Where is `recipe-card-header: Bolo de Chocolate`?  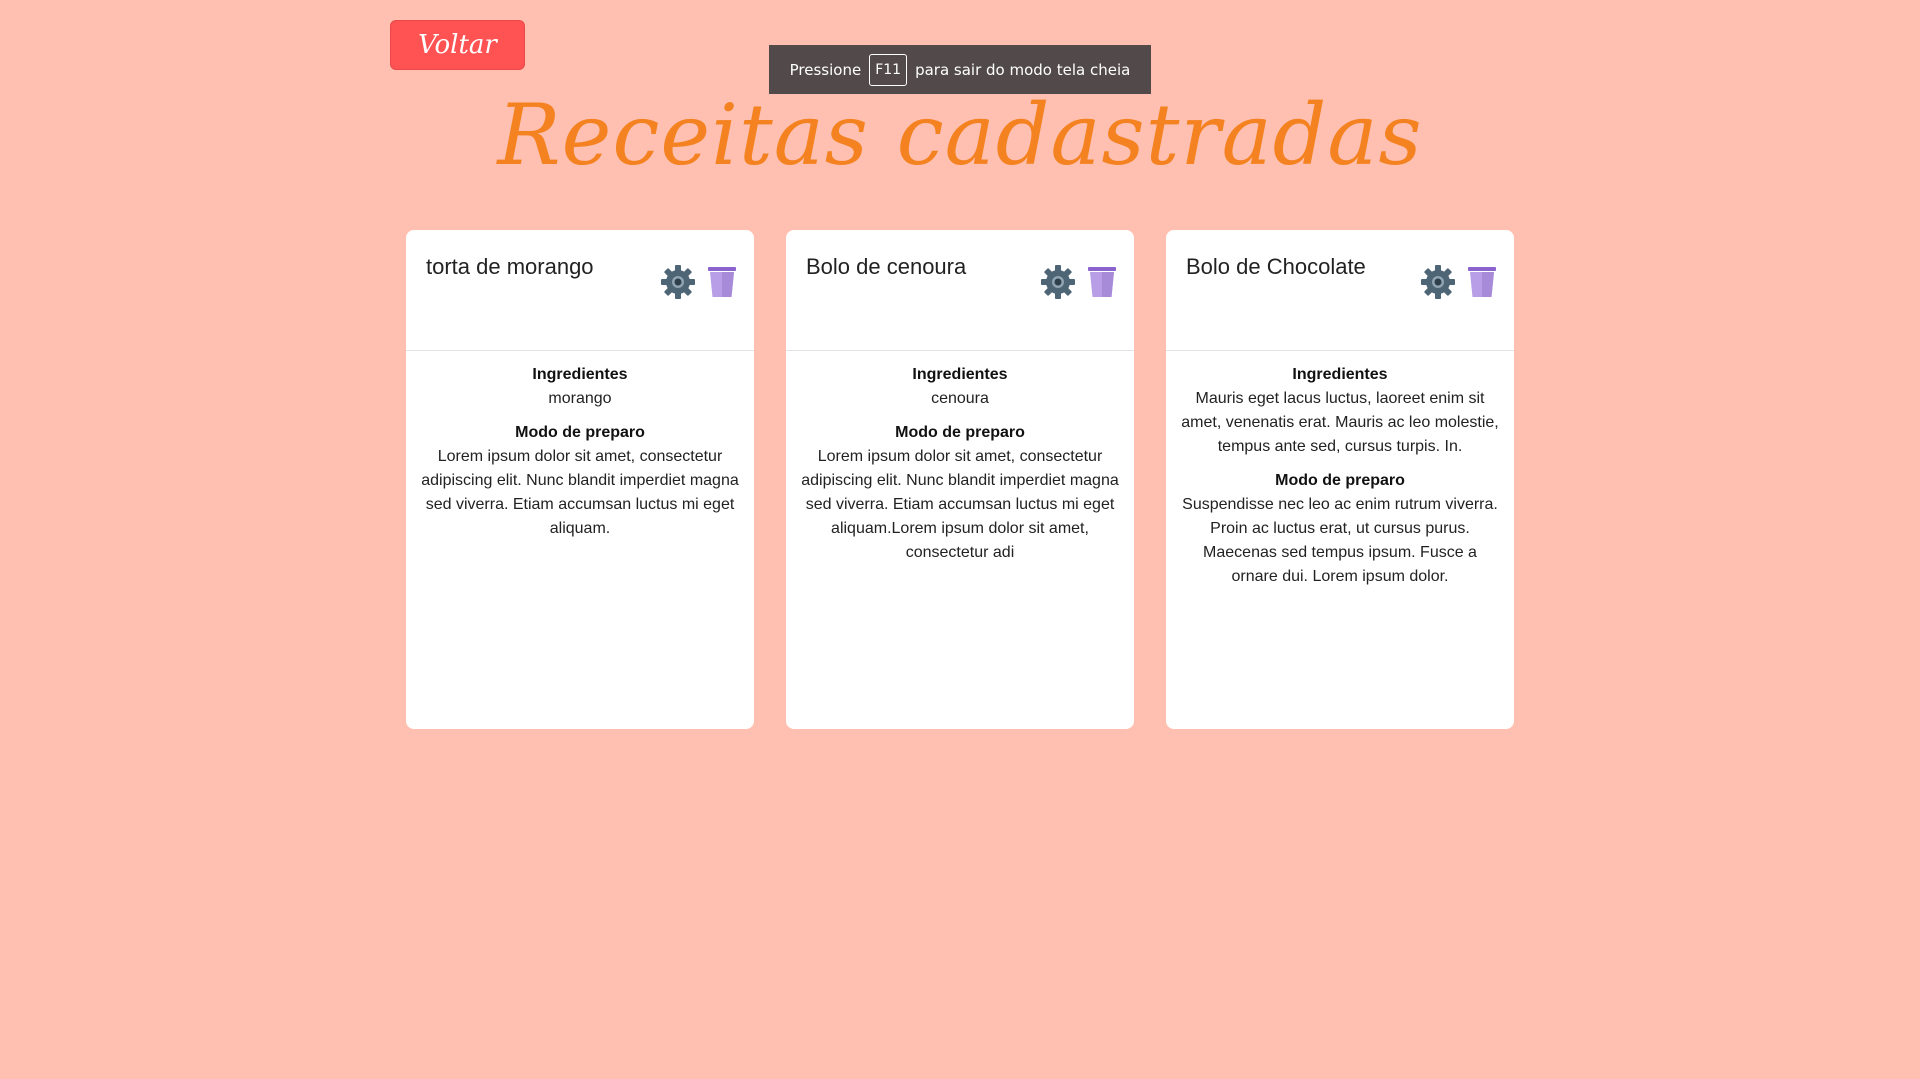
recipe-card-header: Bolo de Chocolate is located at coordinates (1340, 290).